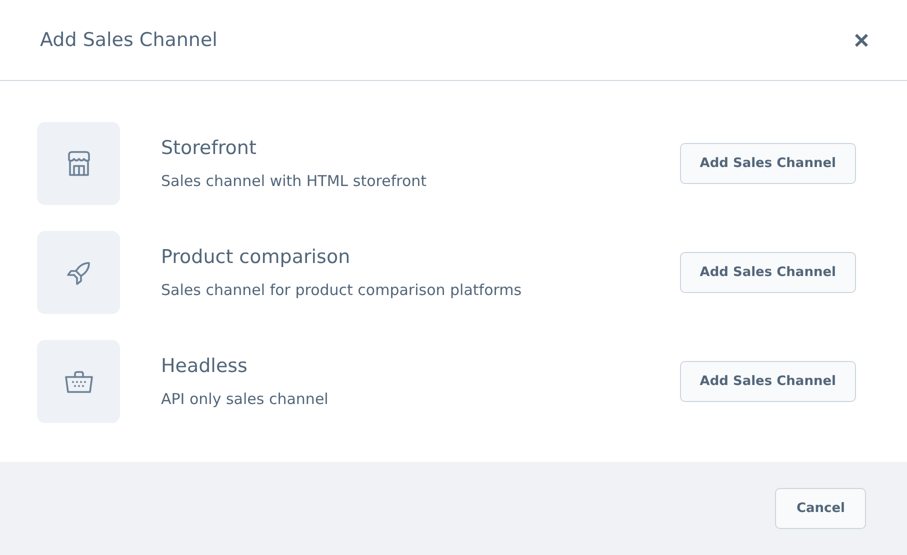  I want to click on channel-description: Sales channel with HTML storefront, so click(294, 181).